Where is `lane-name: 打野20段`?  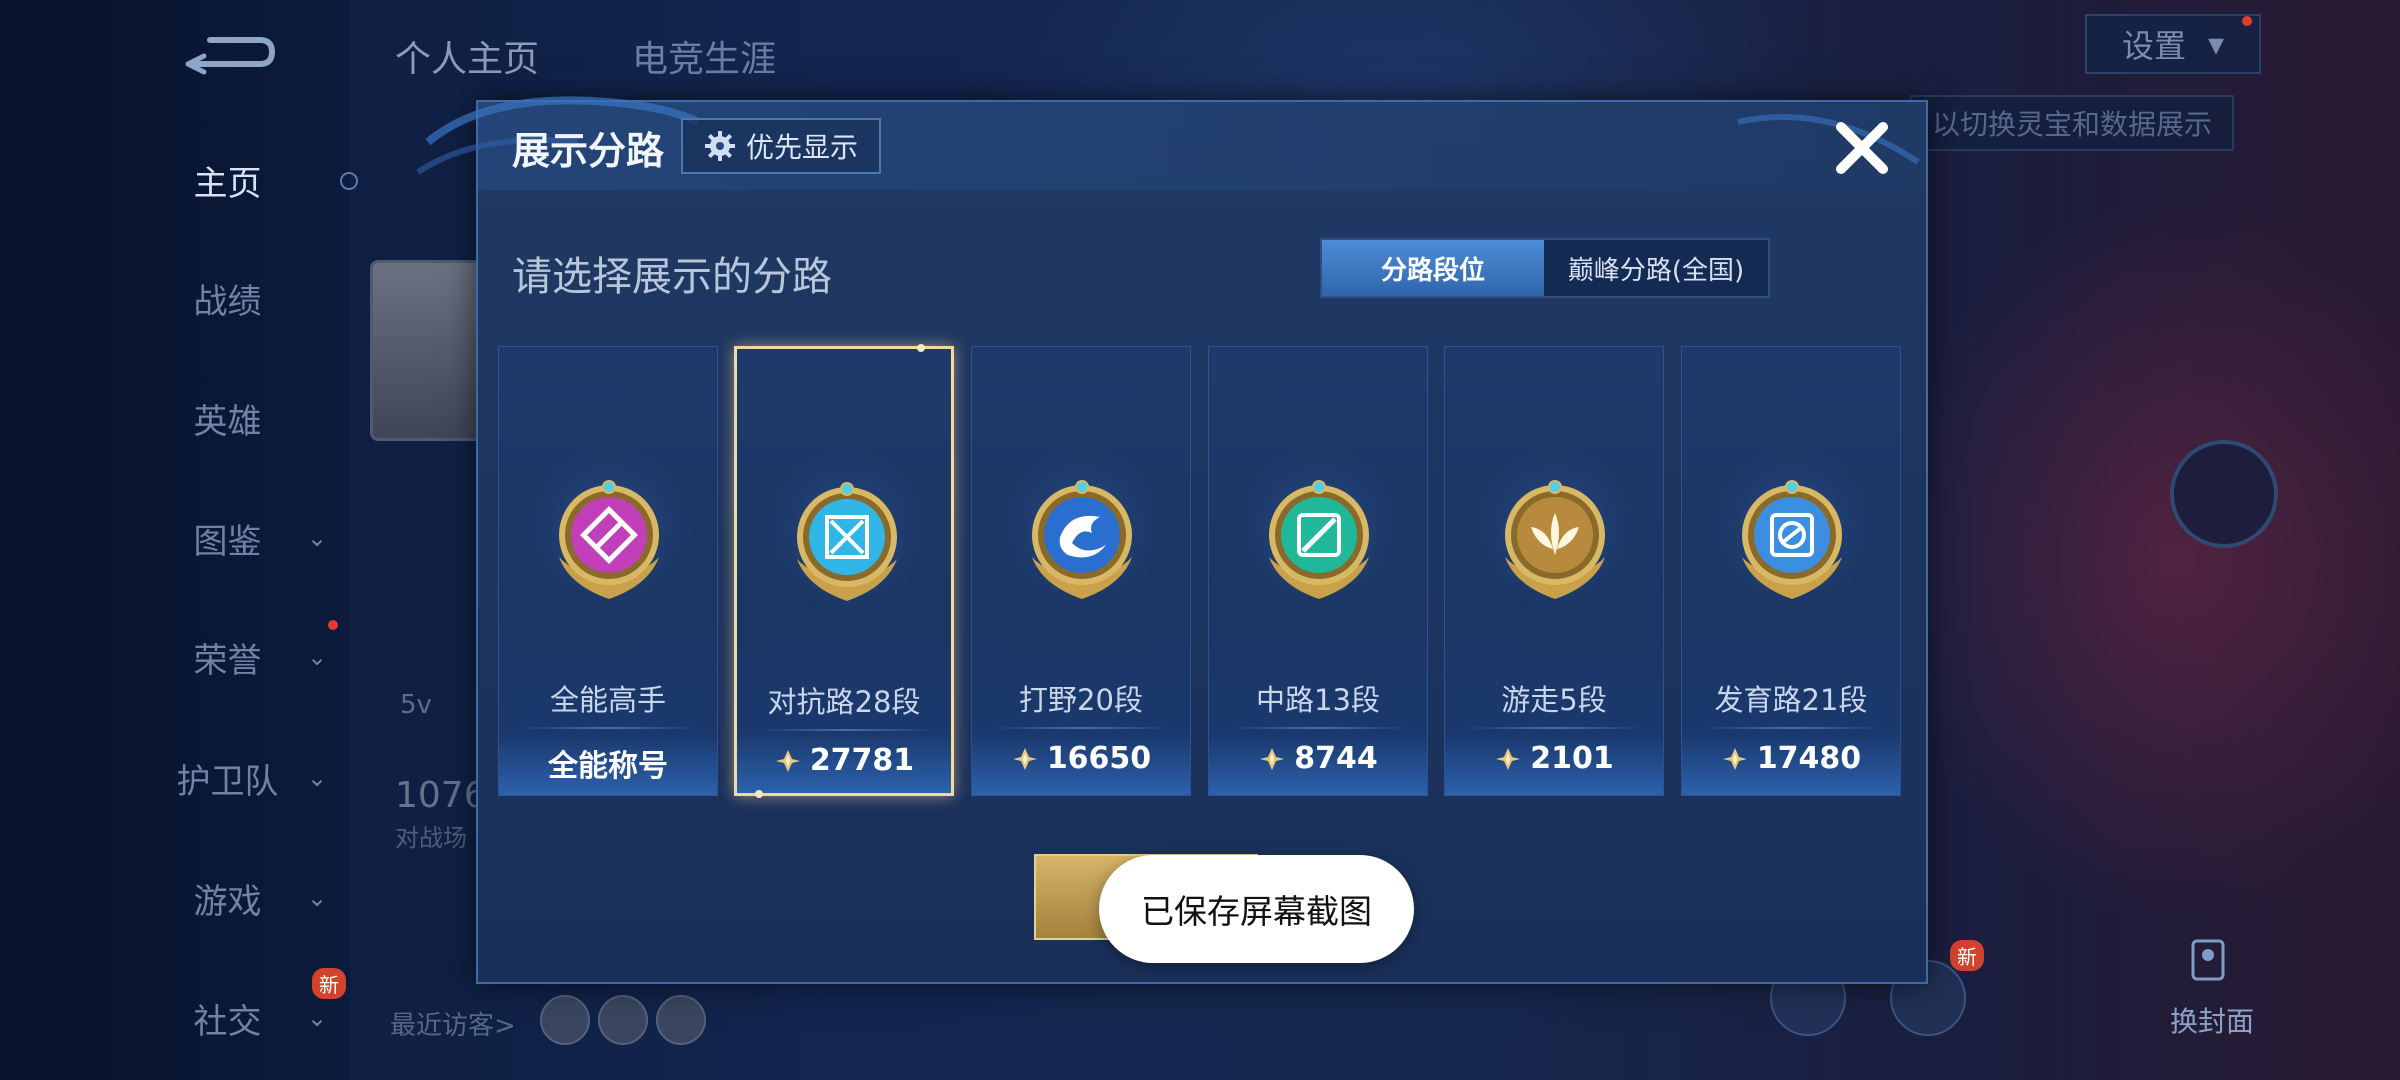 lane-name: 打野20段 is located at coordinates (1081, 700).